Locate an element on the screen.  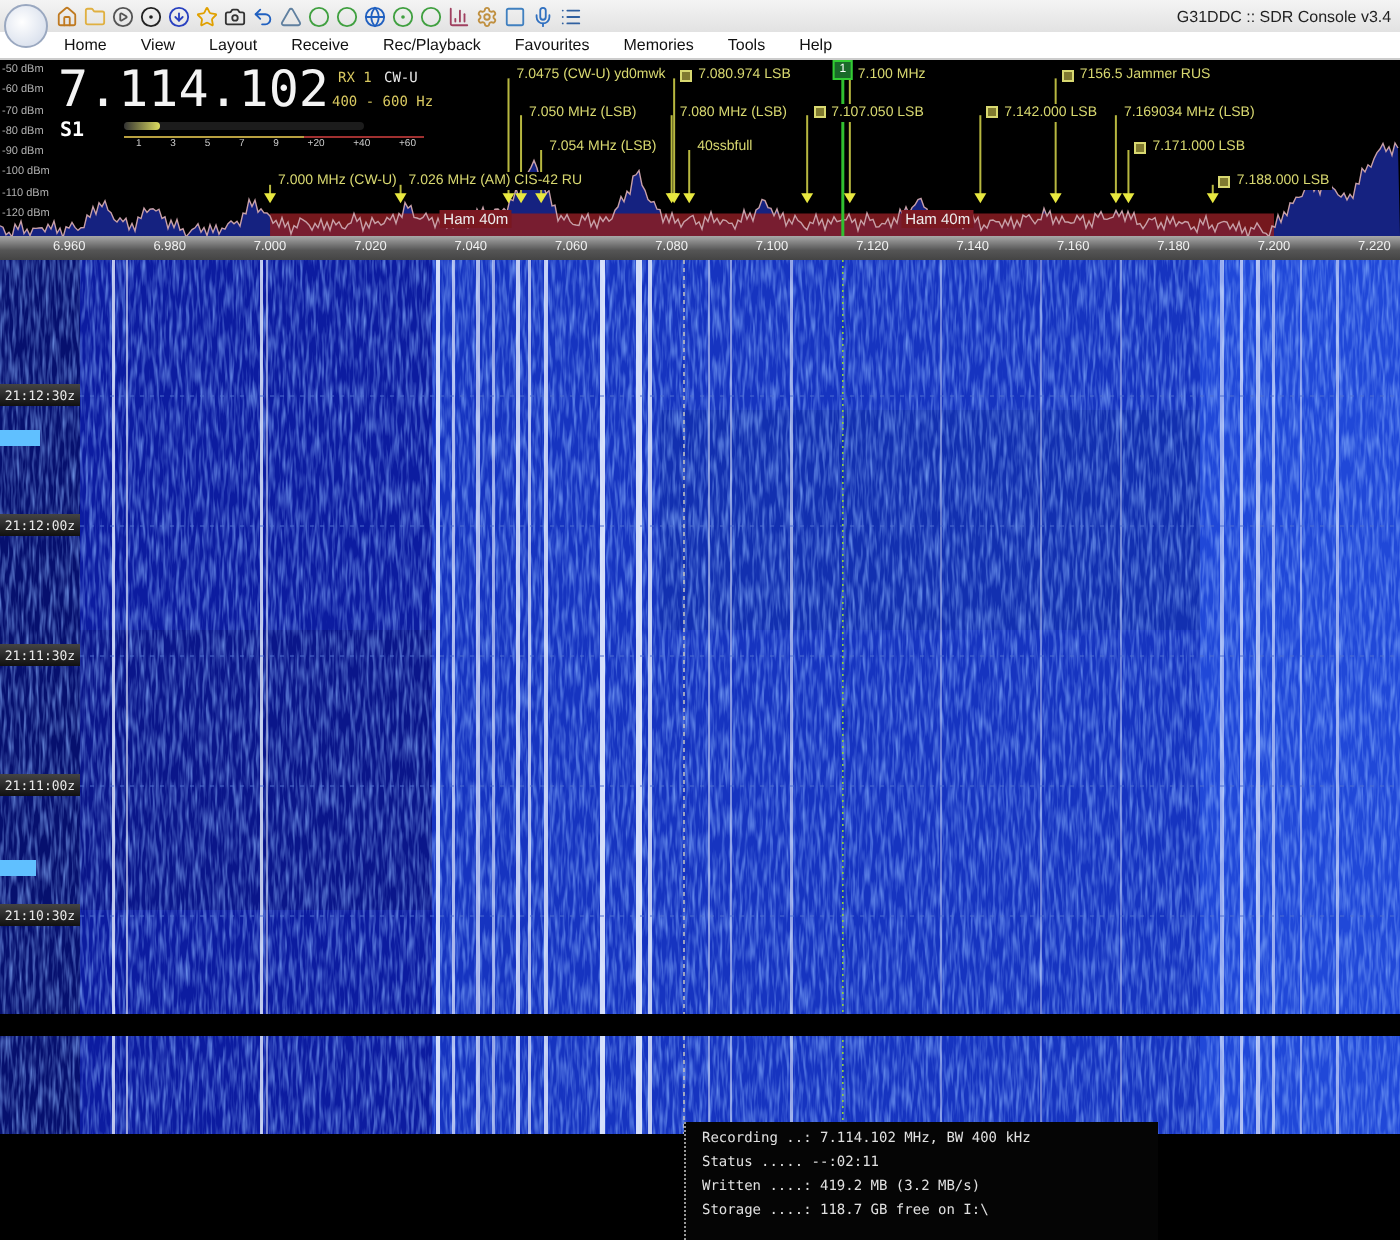
window-title: G31DDC :: SDR Console v3.4 is located at coordinates (1284, 16).